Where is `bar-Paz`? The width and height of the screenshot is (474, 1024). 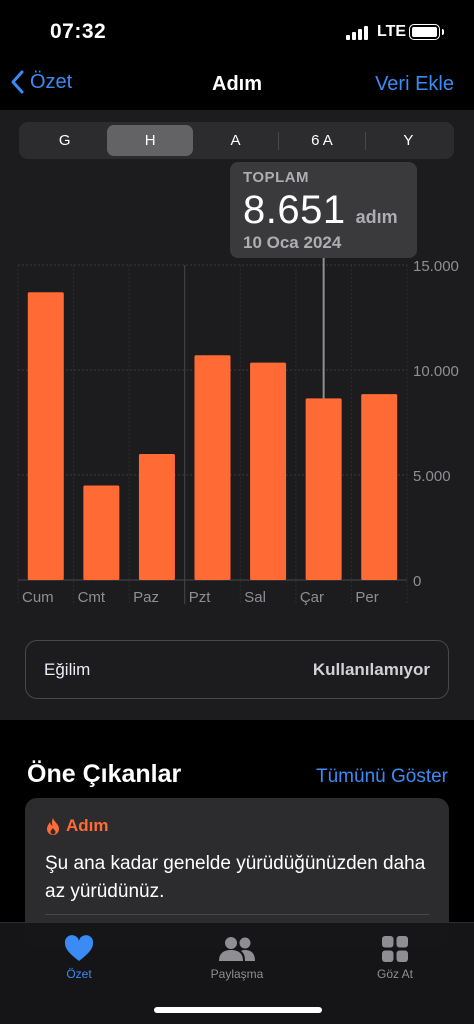
bar-Paz is located at coordinates (156, 517).